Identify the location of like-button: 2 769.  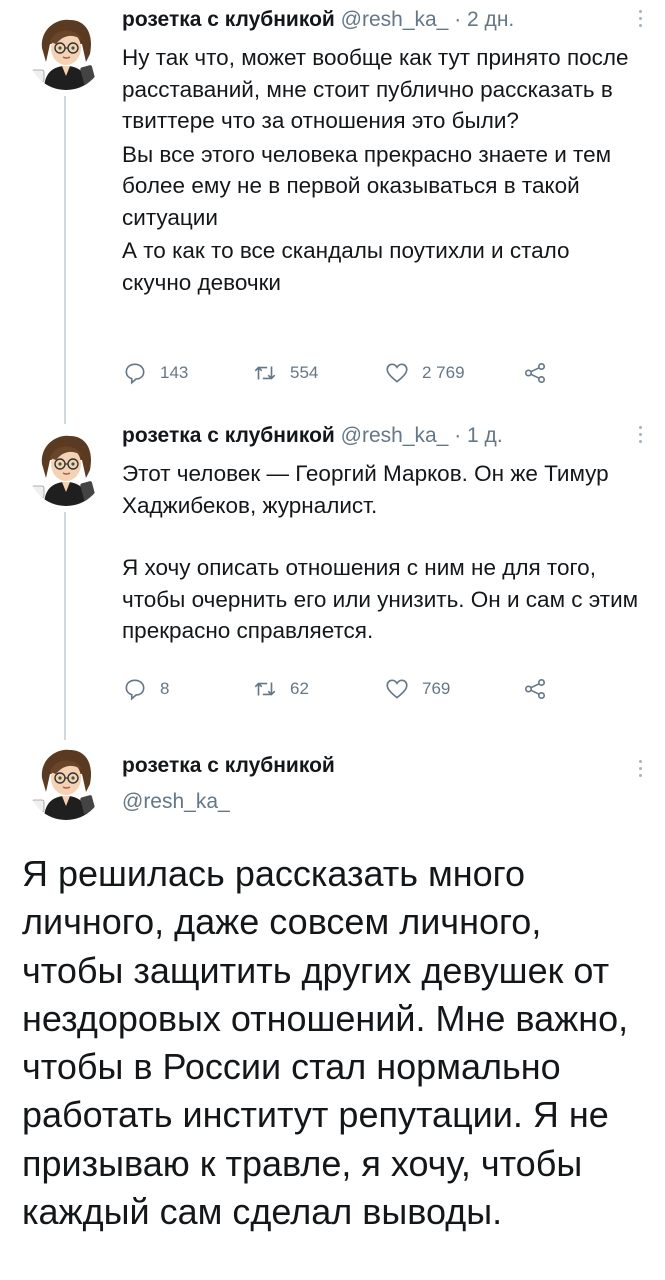
(424, 373).